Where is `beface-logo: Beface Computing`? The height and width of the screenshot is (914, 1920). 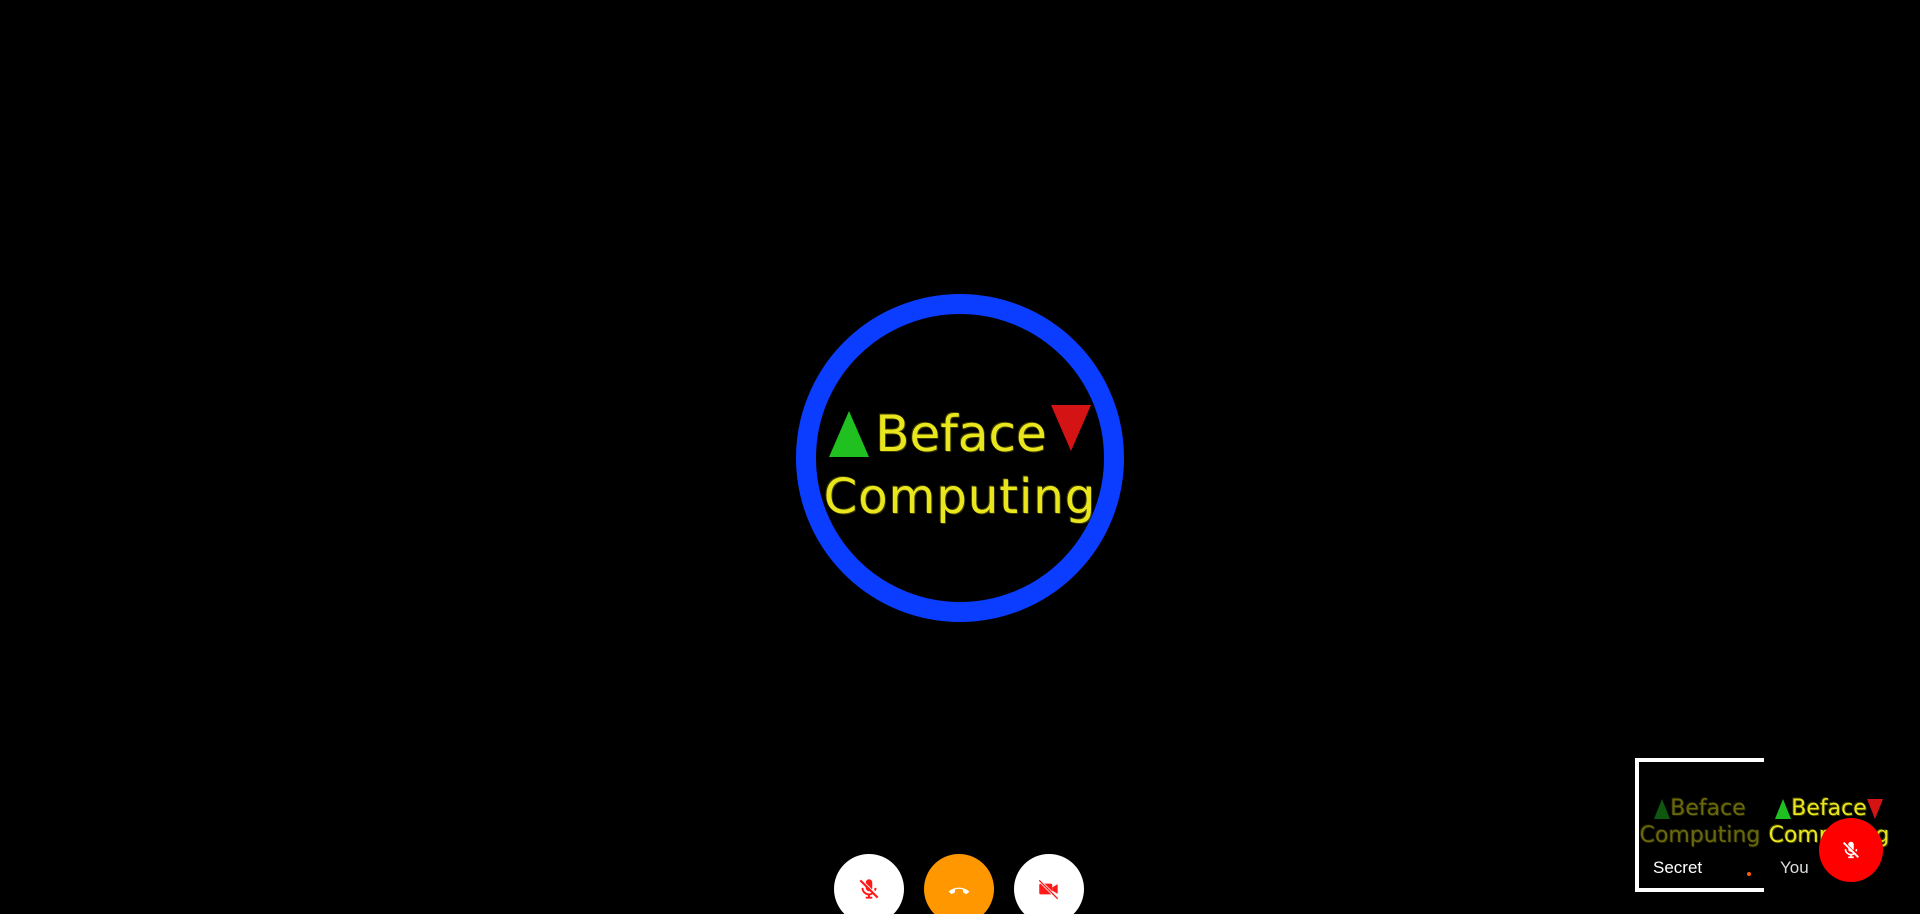
beface-logo: Beface Computing is located at coordinates (960, 467).